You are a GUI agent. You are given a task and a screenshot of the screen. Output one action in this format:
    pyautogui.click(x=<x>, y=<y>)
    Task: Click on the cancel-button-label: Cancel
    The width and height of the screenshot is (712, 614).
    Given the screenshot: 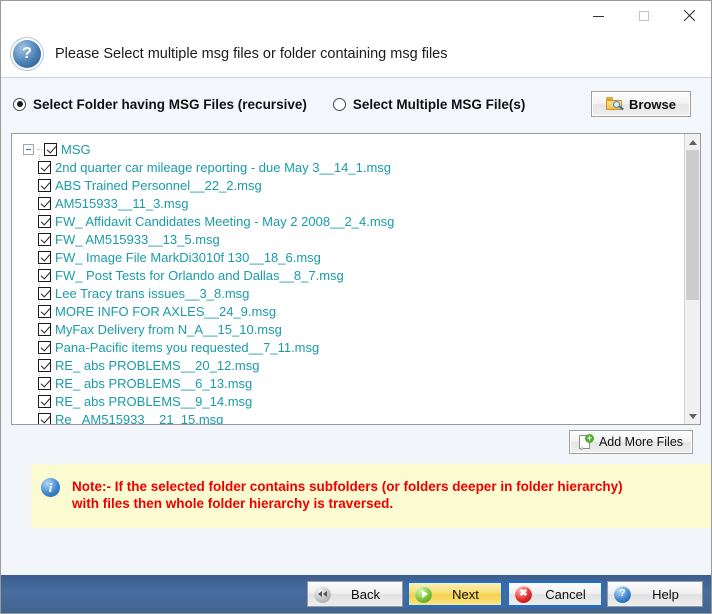 What is the action you would take?
    pyautogui.click(x=565, y=594)
    